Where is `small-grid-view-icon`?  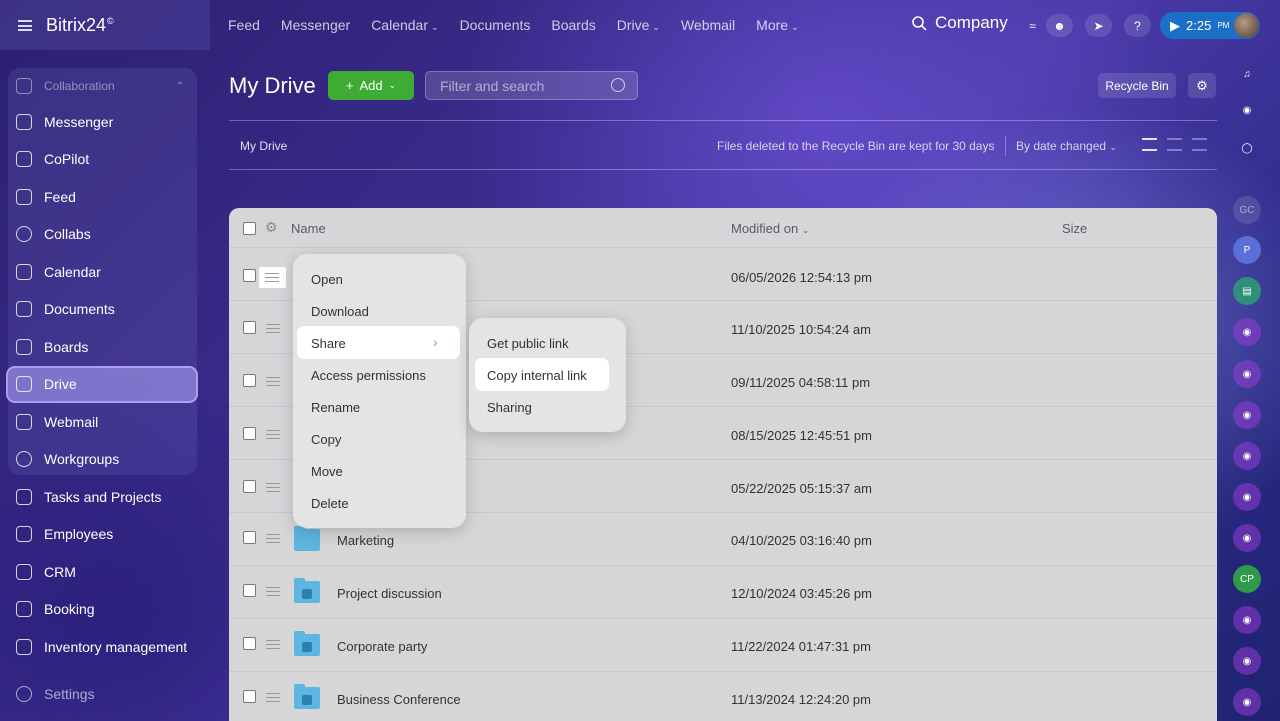
small-grid-view-icon is located at coordinates (1174, 144).